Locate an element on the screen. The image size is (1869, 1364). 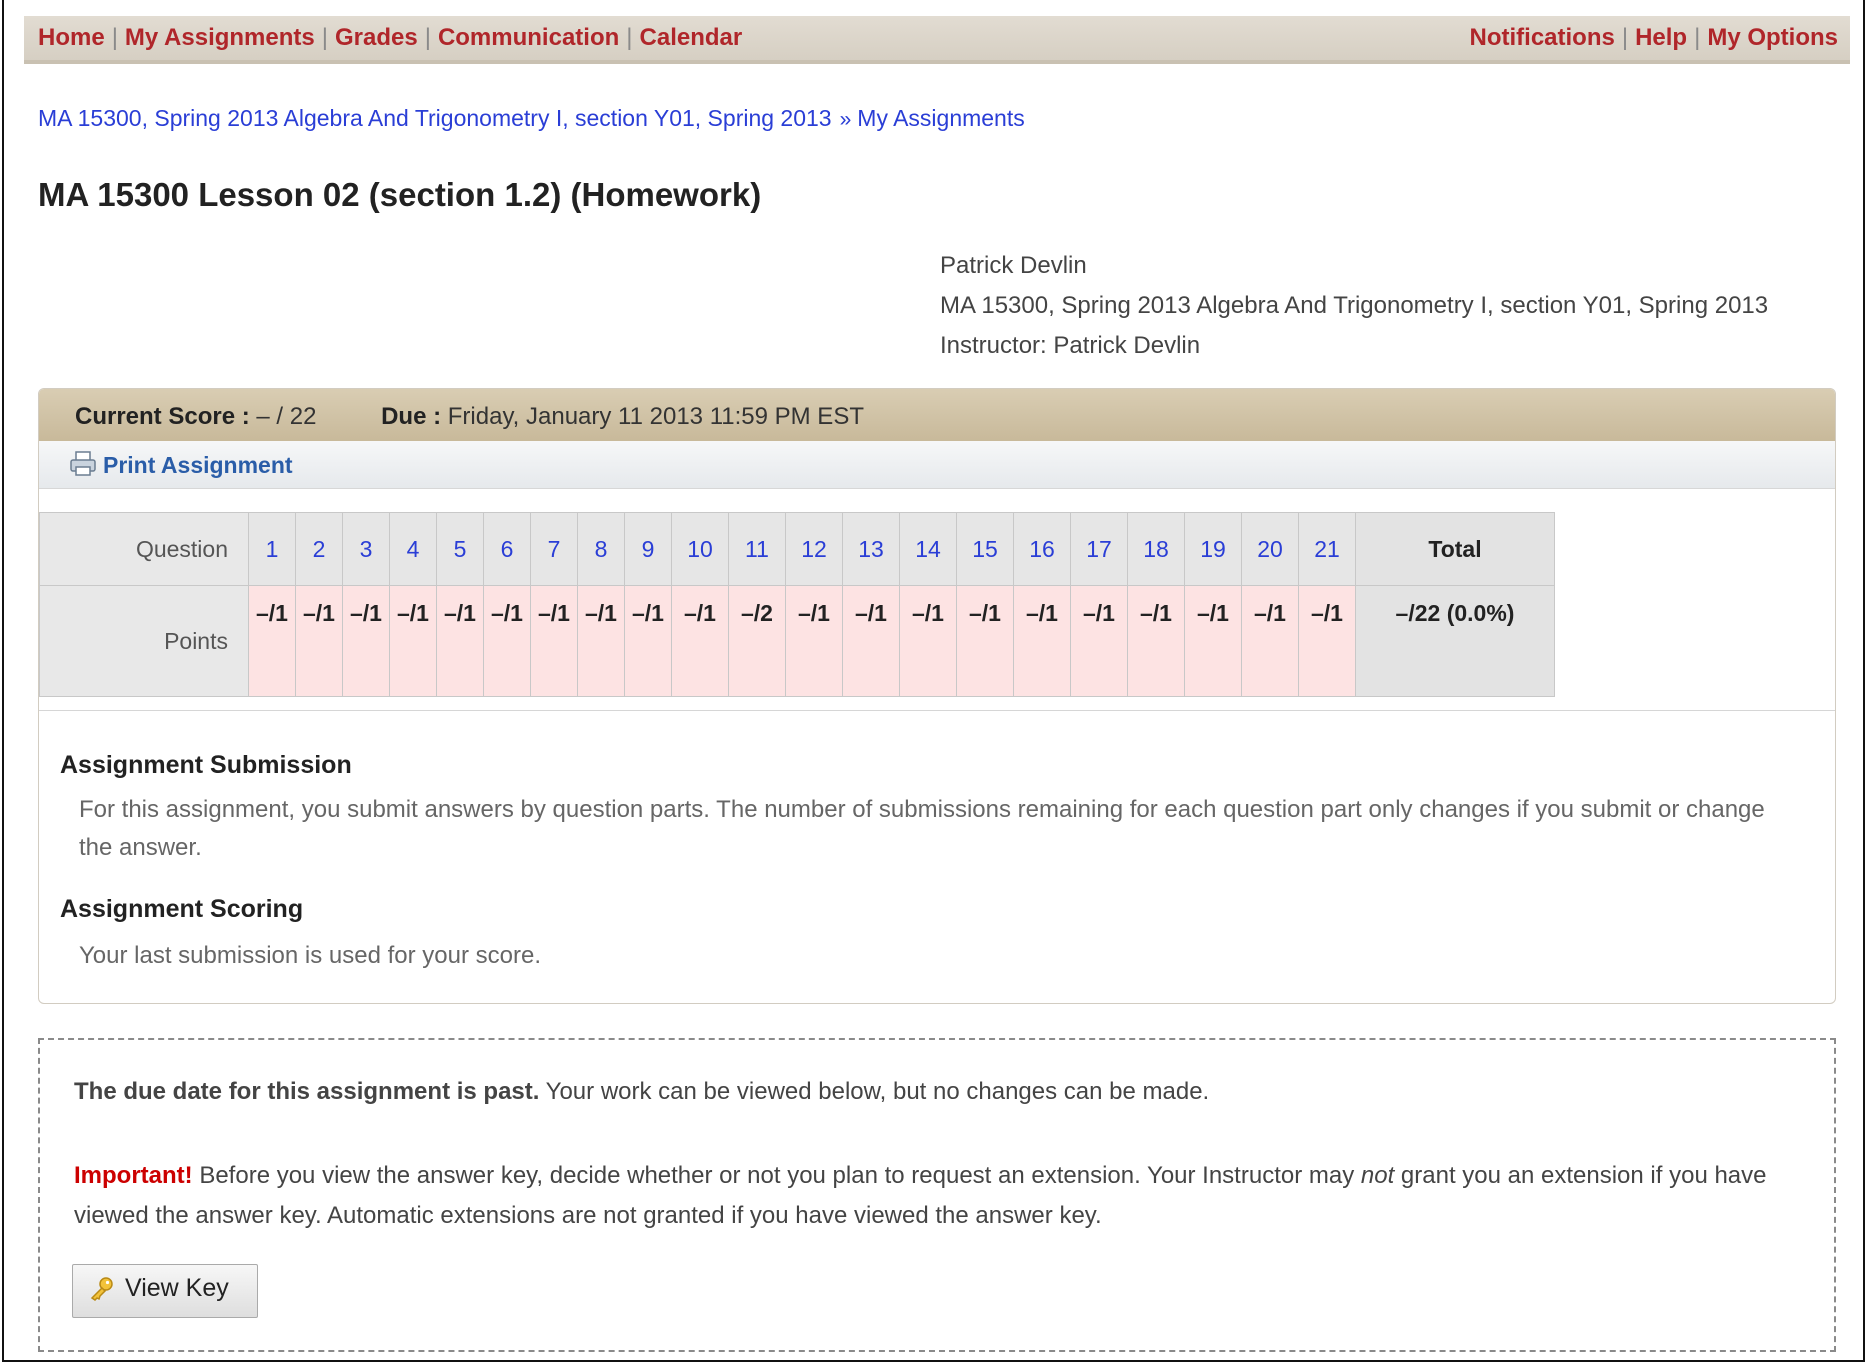
important-label: Important! is located at coordinates (133, 1175).